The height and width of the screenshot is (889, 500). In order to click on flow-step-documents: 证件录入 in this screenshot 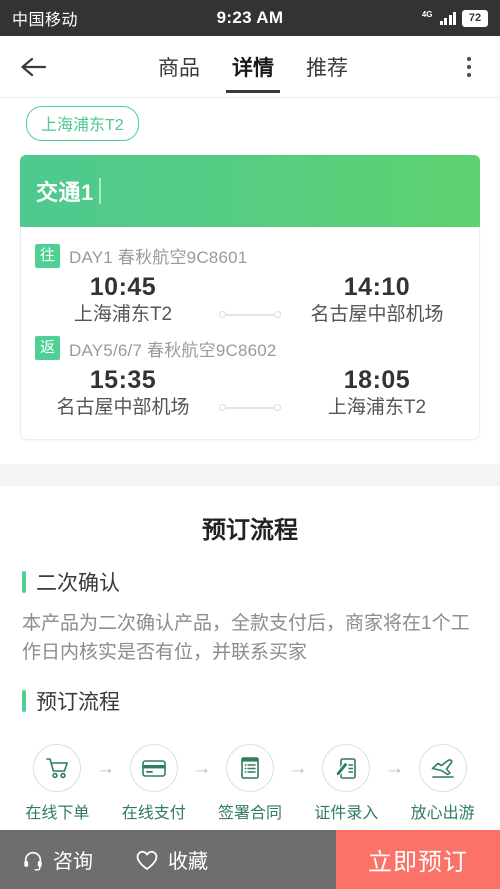, I will do `click(346, 783)`.